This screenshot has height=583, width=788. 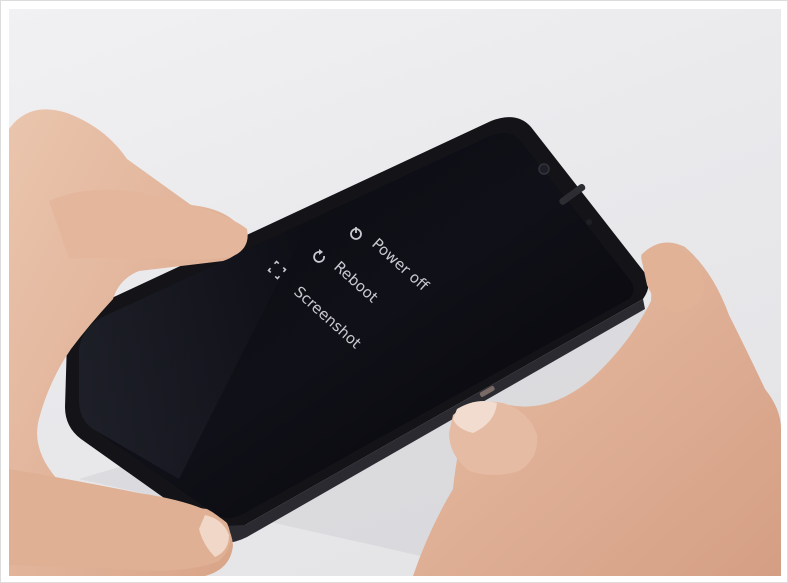 I want to click on front-camera, so click(x=544, y=169).